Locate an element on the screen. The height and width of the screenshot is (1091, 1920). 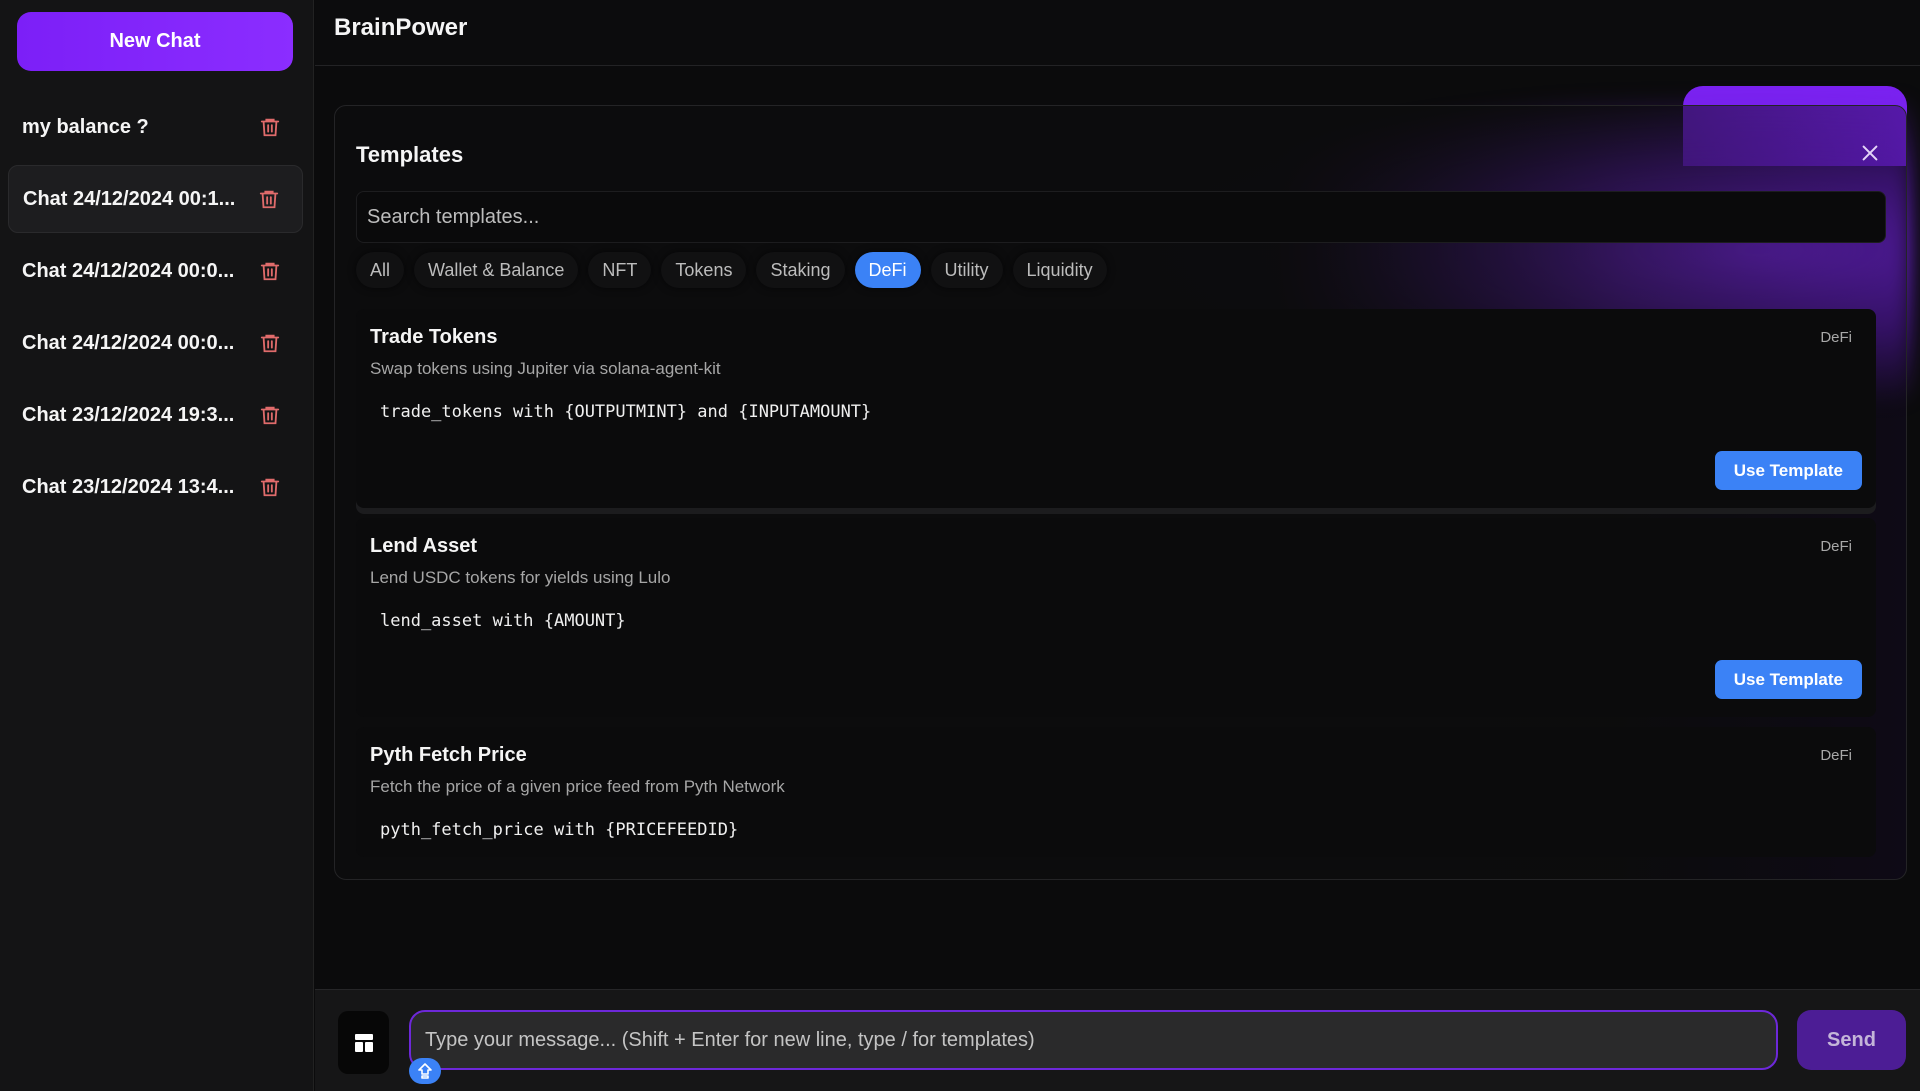
message-input is located at coordinates (1093, 1040).